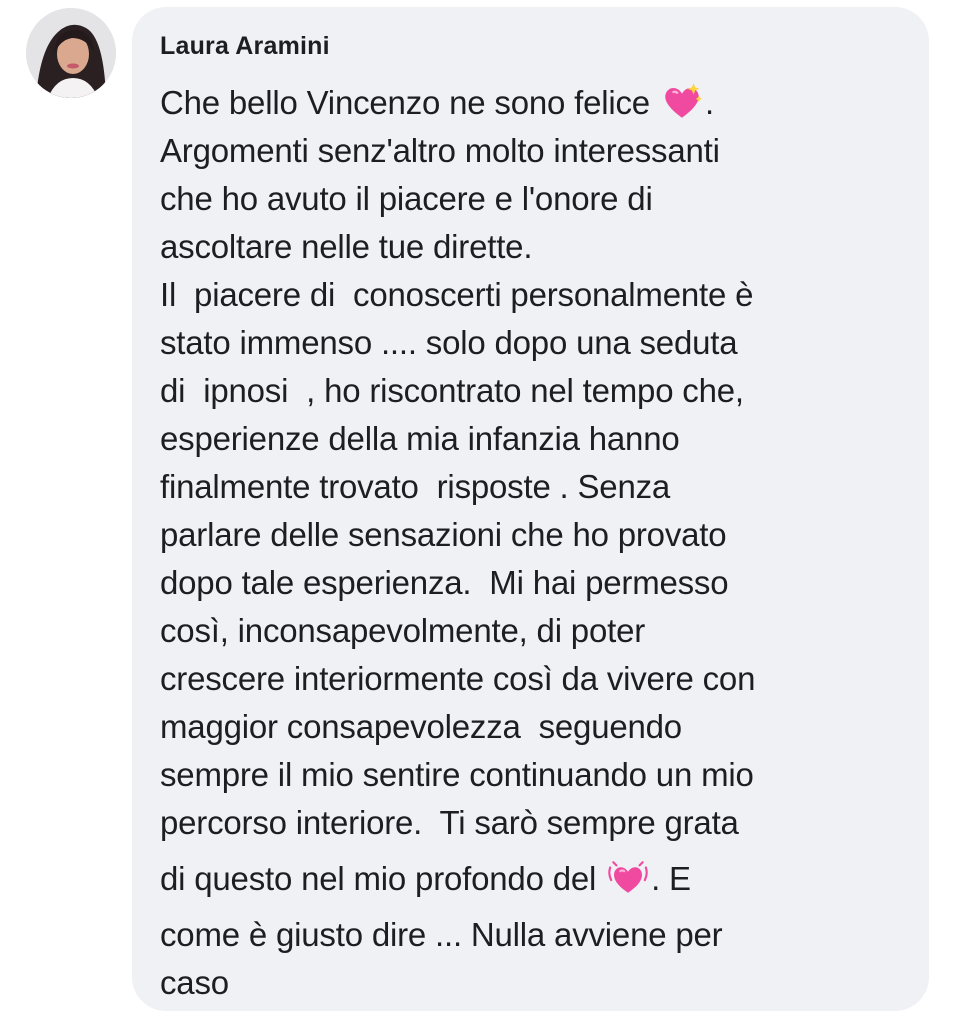  Describe the element at coordinates (709, 102) in the screenshot. I see `comment-text: .` at that location.